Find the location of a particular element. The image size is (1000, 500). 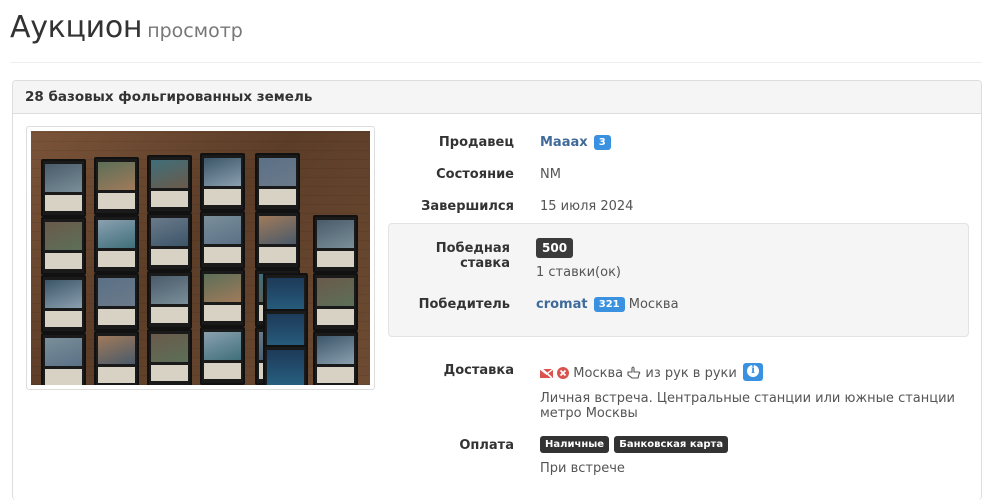

page-title: Аукцион is located at coordinates (76, 27).